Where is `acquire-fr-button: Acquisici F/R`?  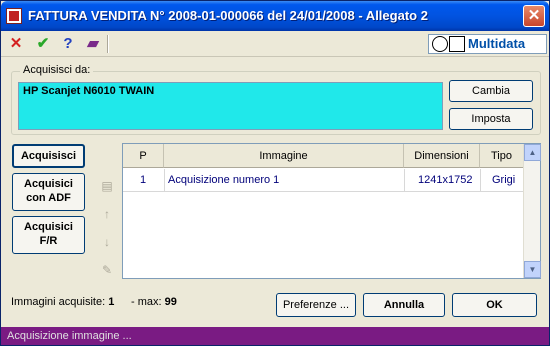 acquire-fr-button: Acquisici F/R is located at coordinates (48, 235).